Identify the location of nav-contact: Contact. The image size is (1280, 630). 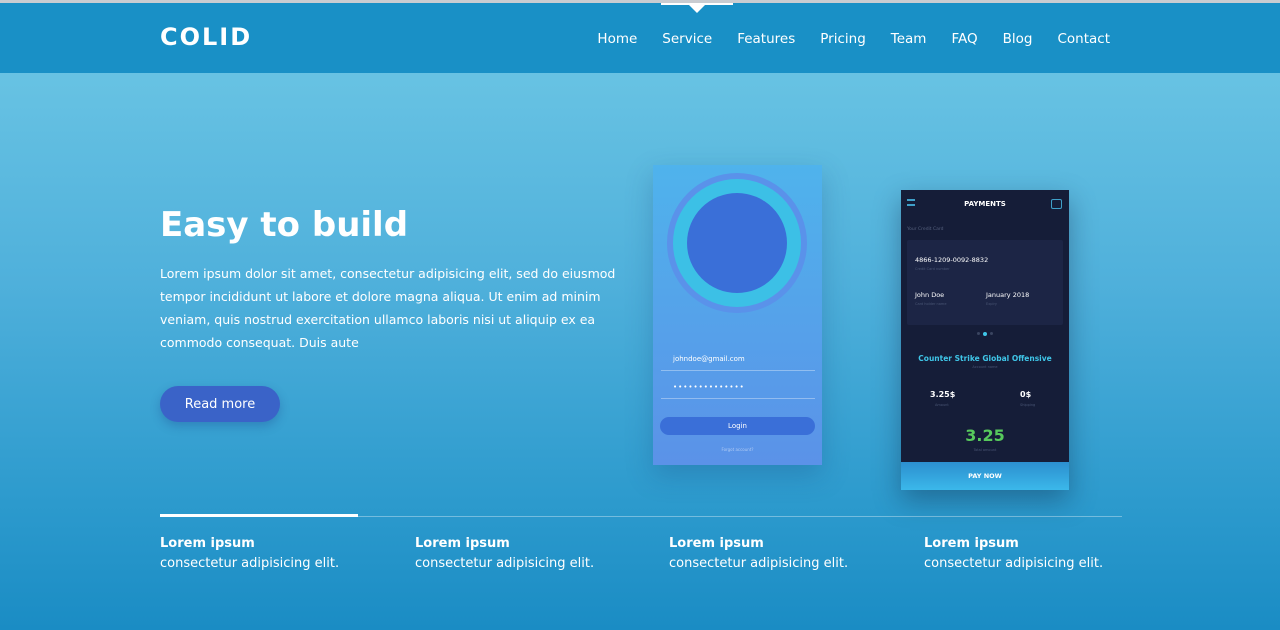
(1083, 39).